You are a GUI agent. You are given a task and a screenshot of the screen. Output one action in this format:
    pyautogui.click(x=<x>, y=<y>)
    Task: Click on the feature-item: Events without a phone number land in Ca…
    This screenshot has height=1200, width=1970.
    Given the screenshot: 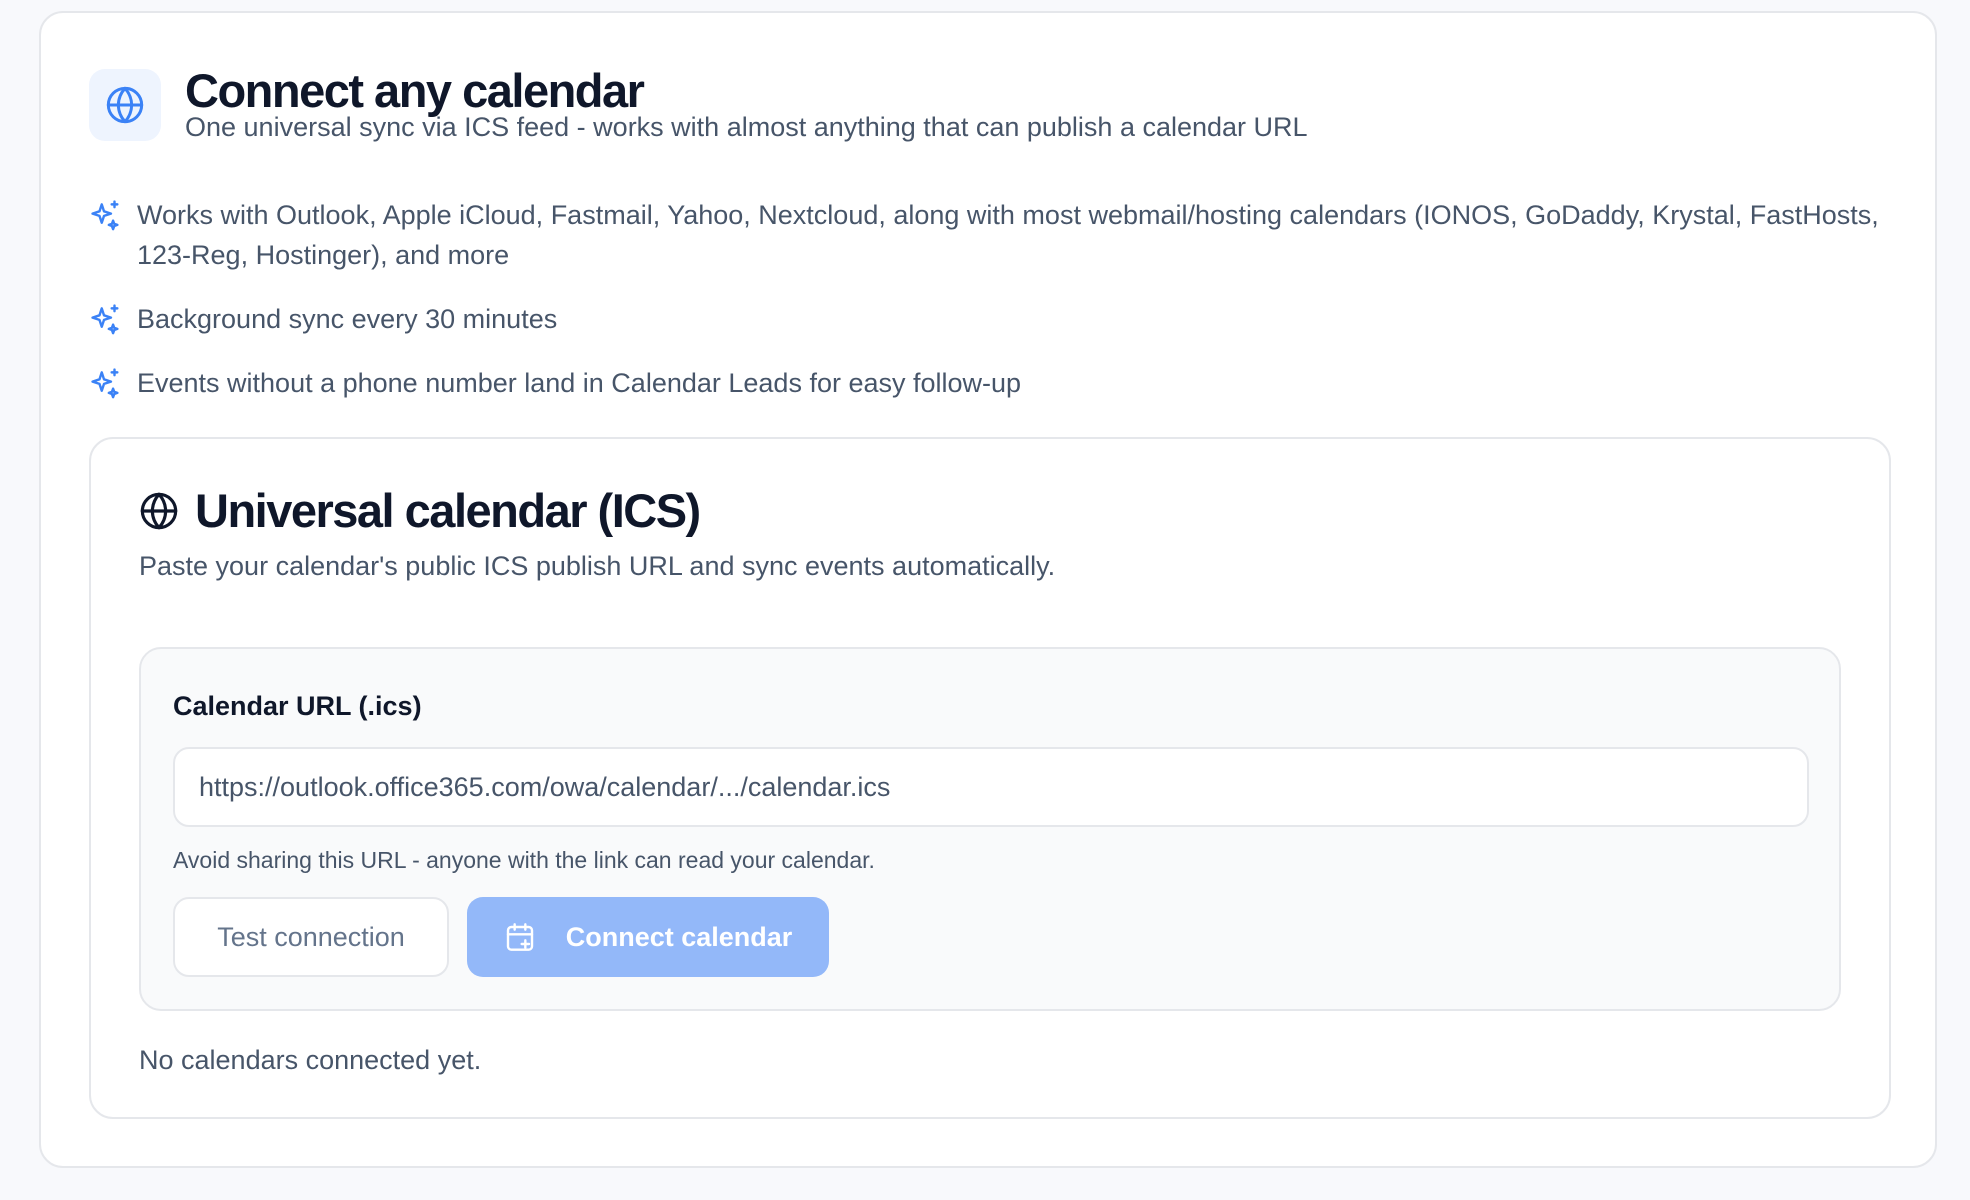 What is the action you would take?
    pyautogui.click(x=989, y=383)
    